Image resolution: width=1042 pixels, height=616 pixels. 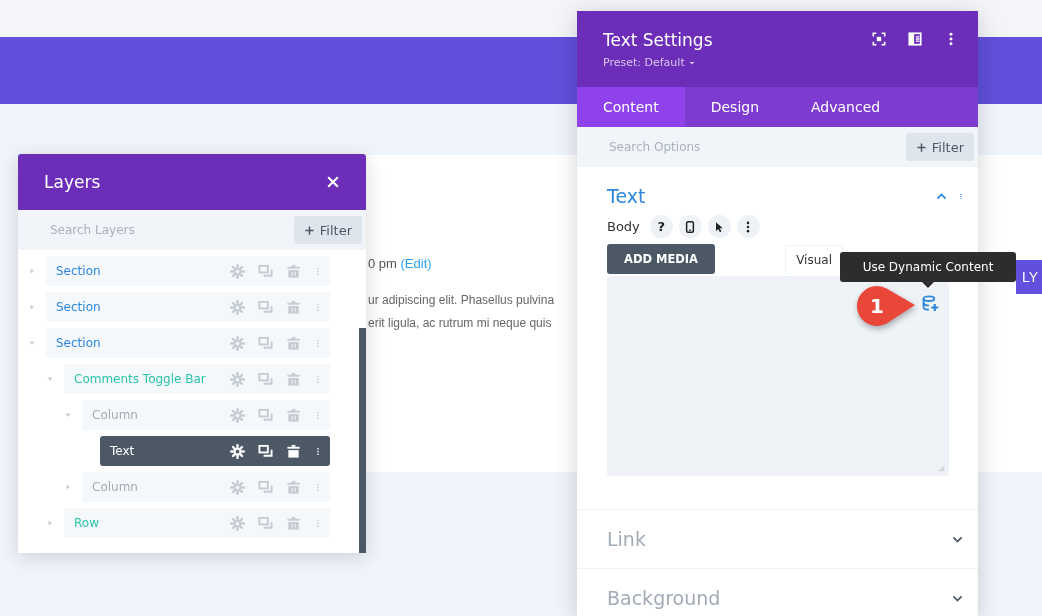 I want to click on settings-icon, so click(x=237, y=451).